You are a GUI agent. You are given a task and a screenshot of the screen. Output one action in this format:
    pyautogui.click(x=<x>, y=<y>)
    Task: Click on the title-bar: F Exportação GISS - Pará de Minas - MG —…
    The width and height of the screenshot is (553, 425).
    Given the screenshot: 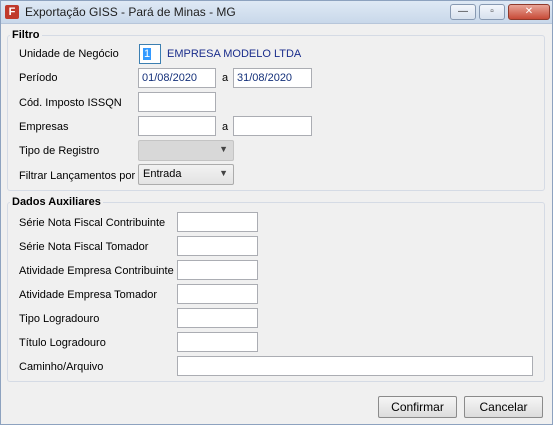 What is the action you would take?
    pyautogui.click(x=276, y=12)
    